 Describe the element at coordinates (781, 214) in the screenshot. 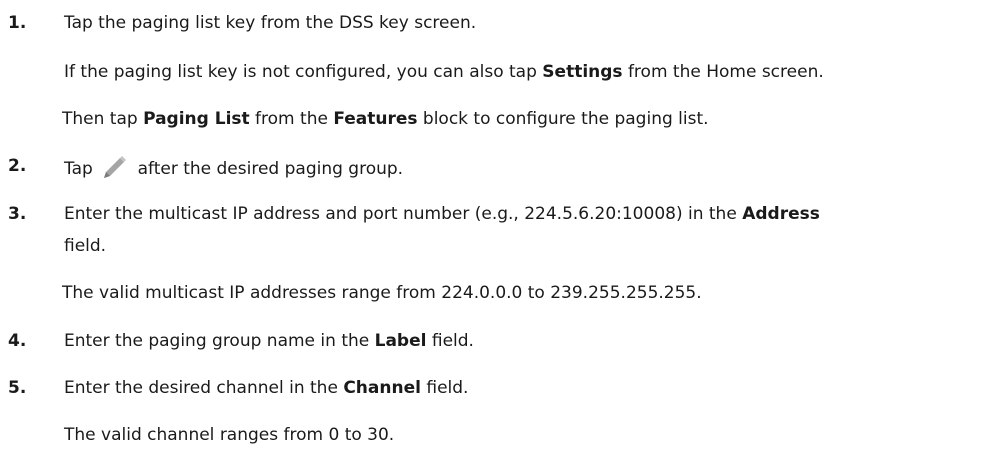

I see `address-term: Address` at that location.